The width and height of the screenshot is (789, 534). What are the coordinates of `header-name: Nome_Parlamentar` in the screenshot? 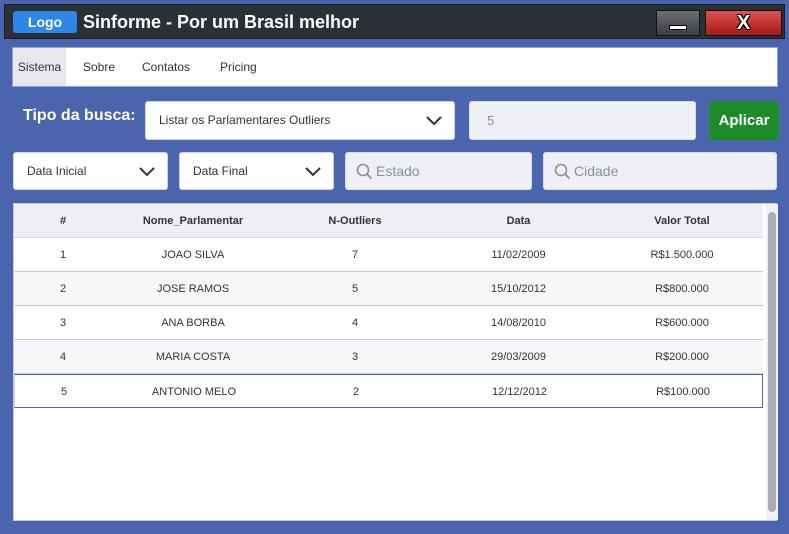 It's located at (193, 221).